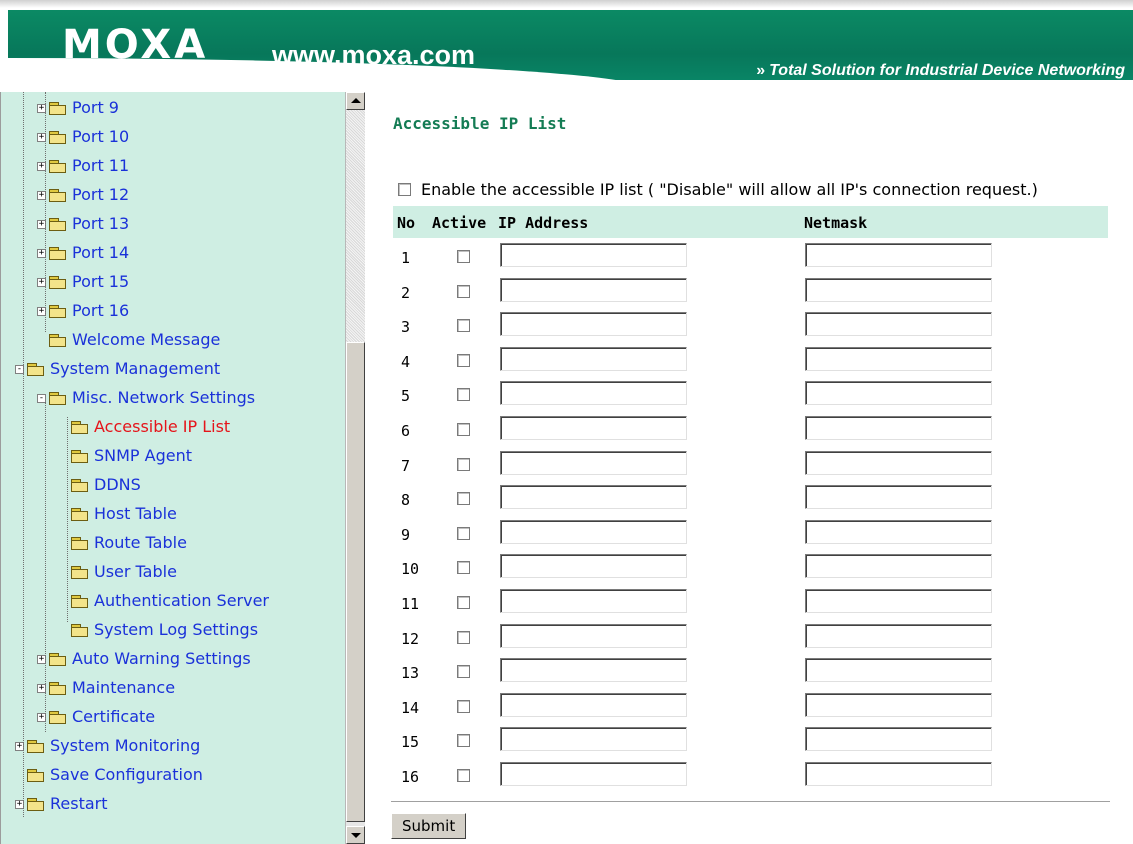 The height and width of the screenshot is (844, 1133). I want to click on sidebar-item: DDNS, so click(100, 485).